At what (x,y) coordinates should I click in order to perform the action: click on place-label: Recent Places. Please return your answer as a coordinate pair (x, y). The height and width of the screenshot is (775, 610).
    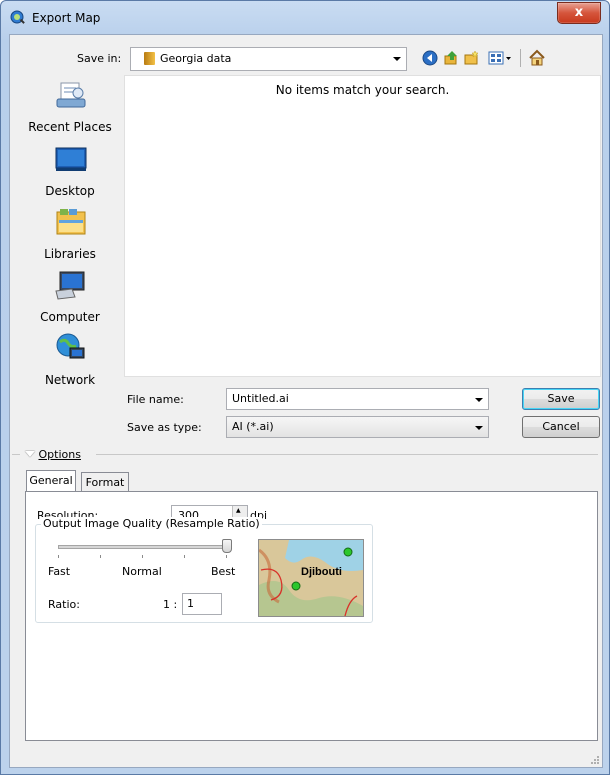
    Looking at the image, I should click on (70, 127).